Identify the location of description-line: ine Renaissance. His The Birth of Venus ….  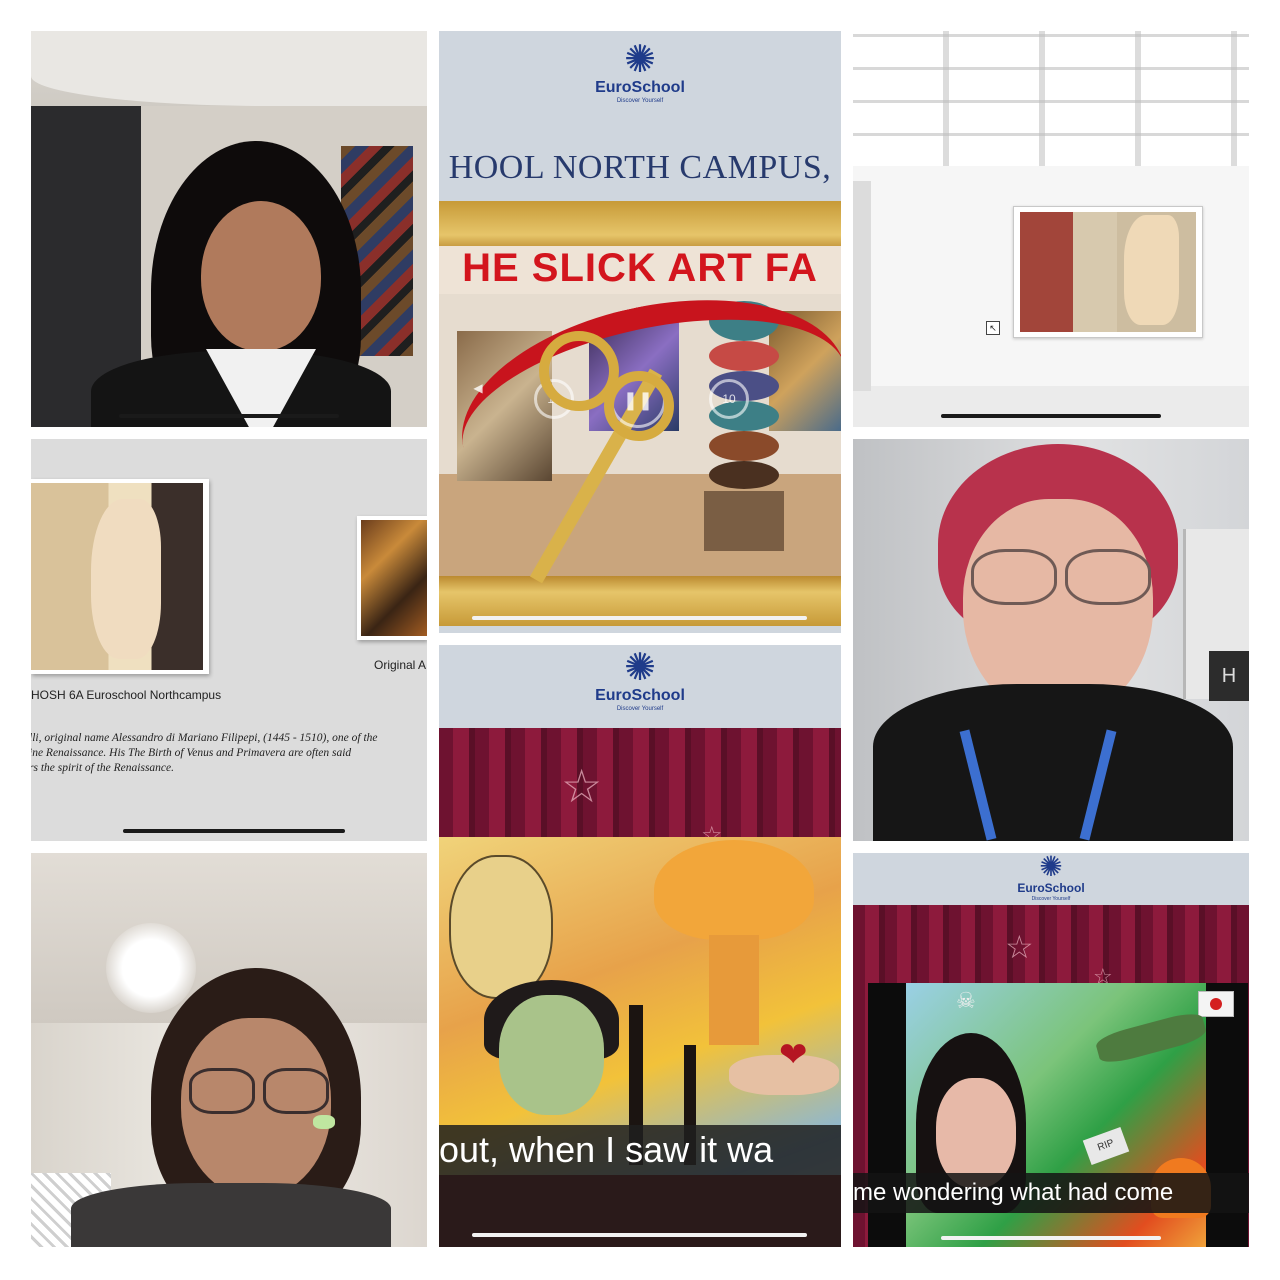
(191, 753).